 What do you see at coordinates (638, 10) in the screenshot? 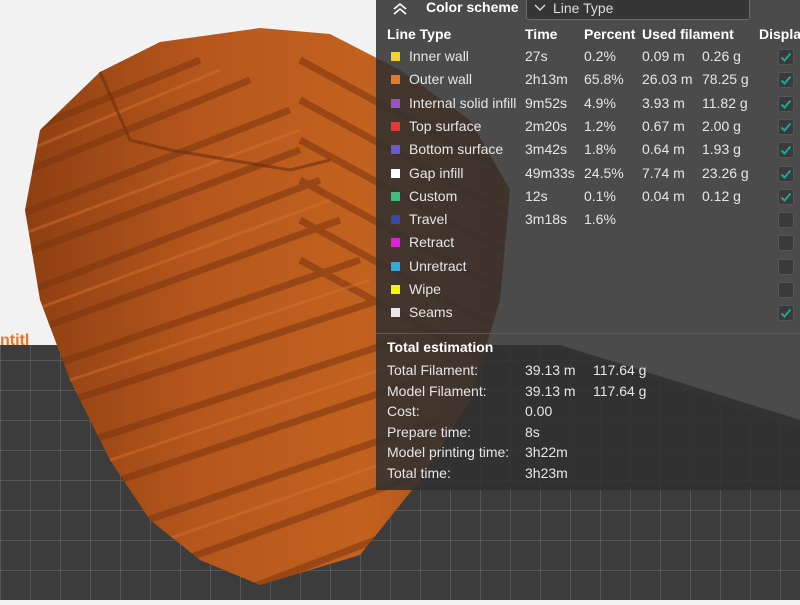
I see `color-scheme-select: Line Type` at bounding box center [638, 10].